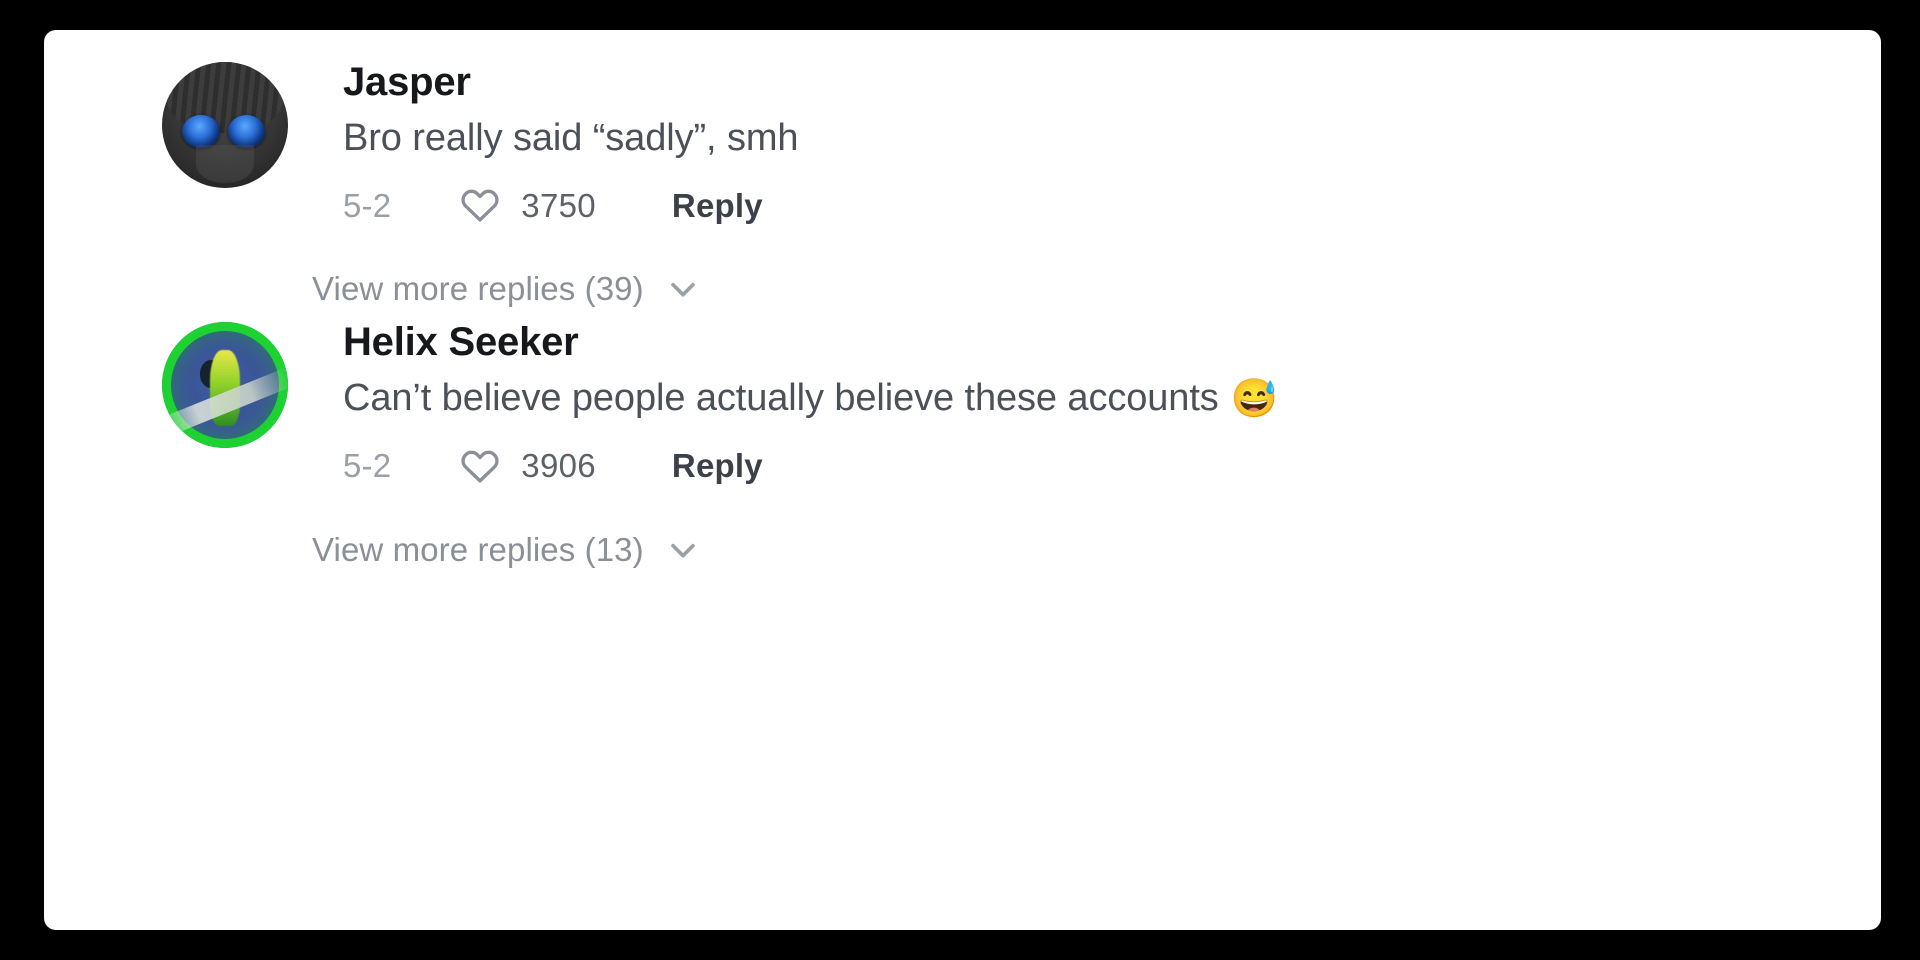 Image resolution: width=1920 pixels, height=960 pixels. What do you see at coordinates (962, 550) in the screenshot?
I see `view-more-replies-button: View more replies (13)` at bounding box center [962, 550].